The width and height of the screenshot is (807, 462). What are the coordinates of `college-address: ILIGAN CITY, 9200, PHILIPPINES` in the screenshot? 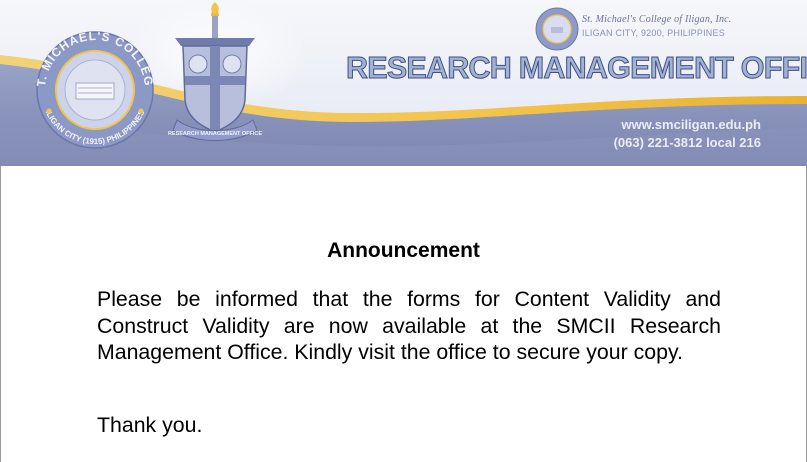 It's located at (653, 33).